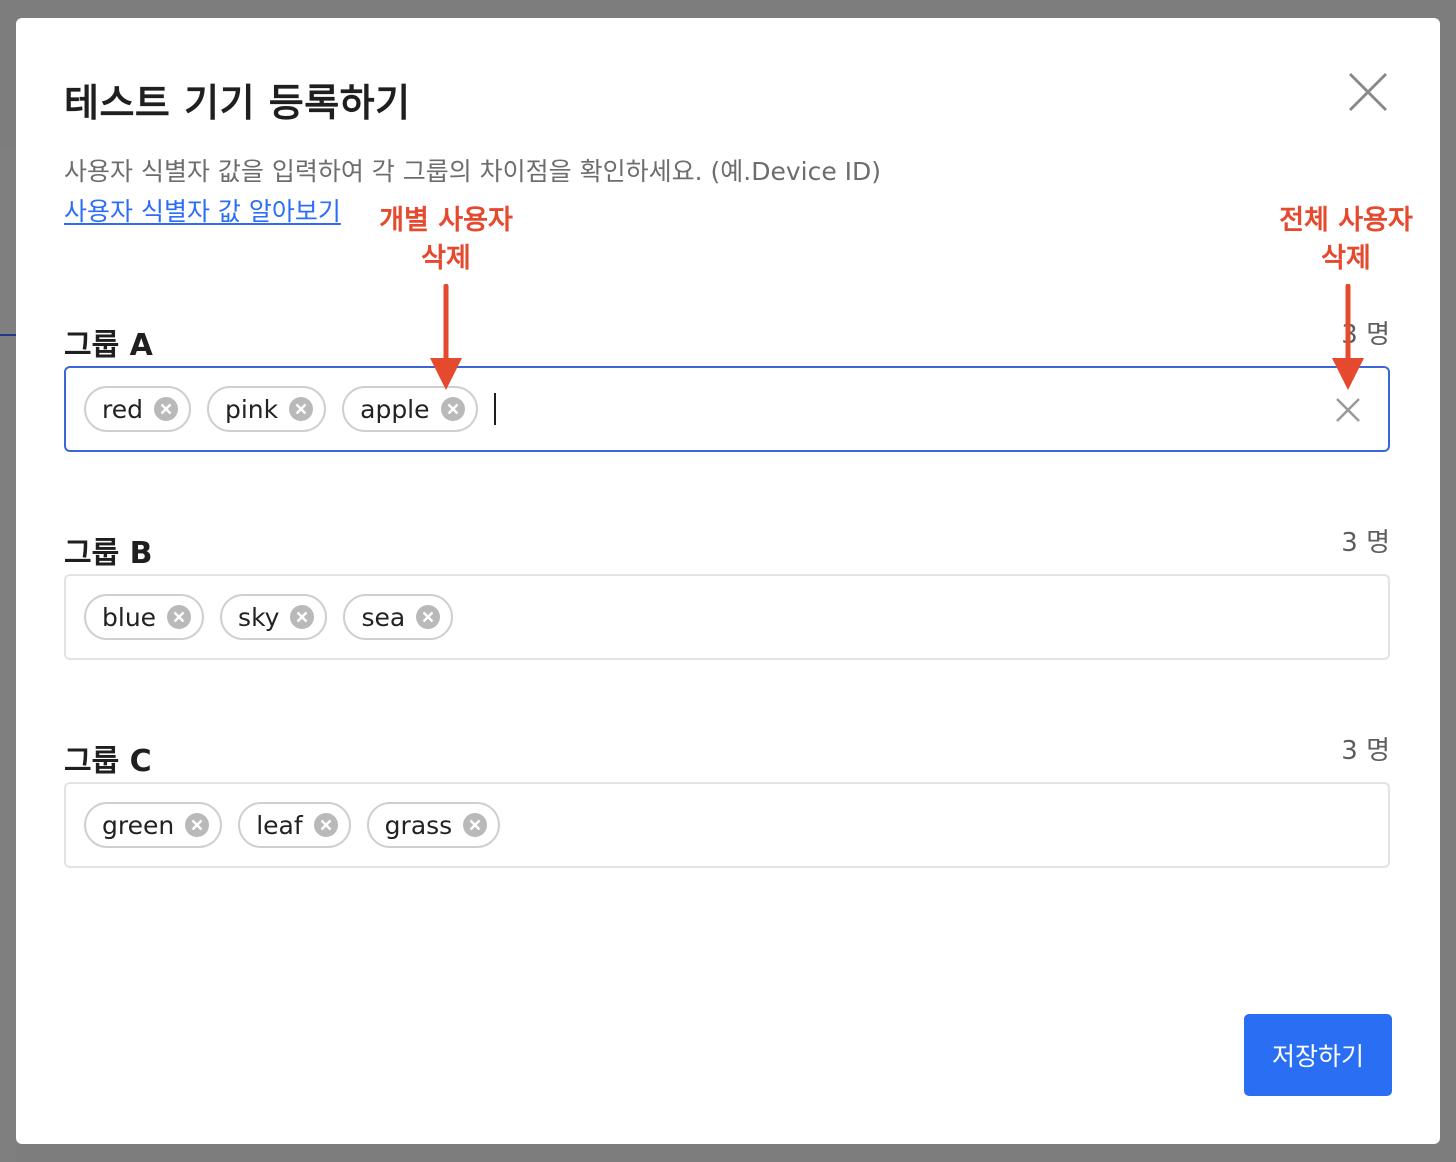  I want to click on tag-chip: red, so click(137, 409).